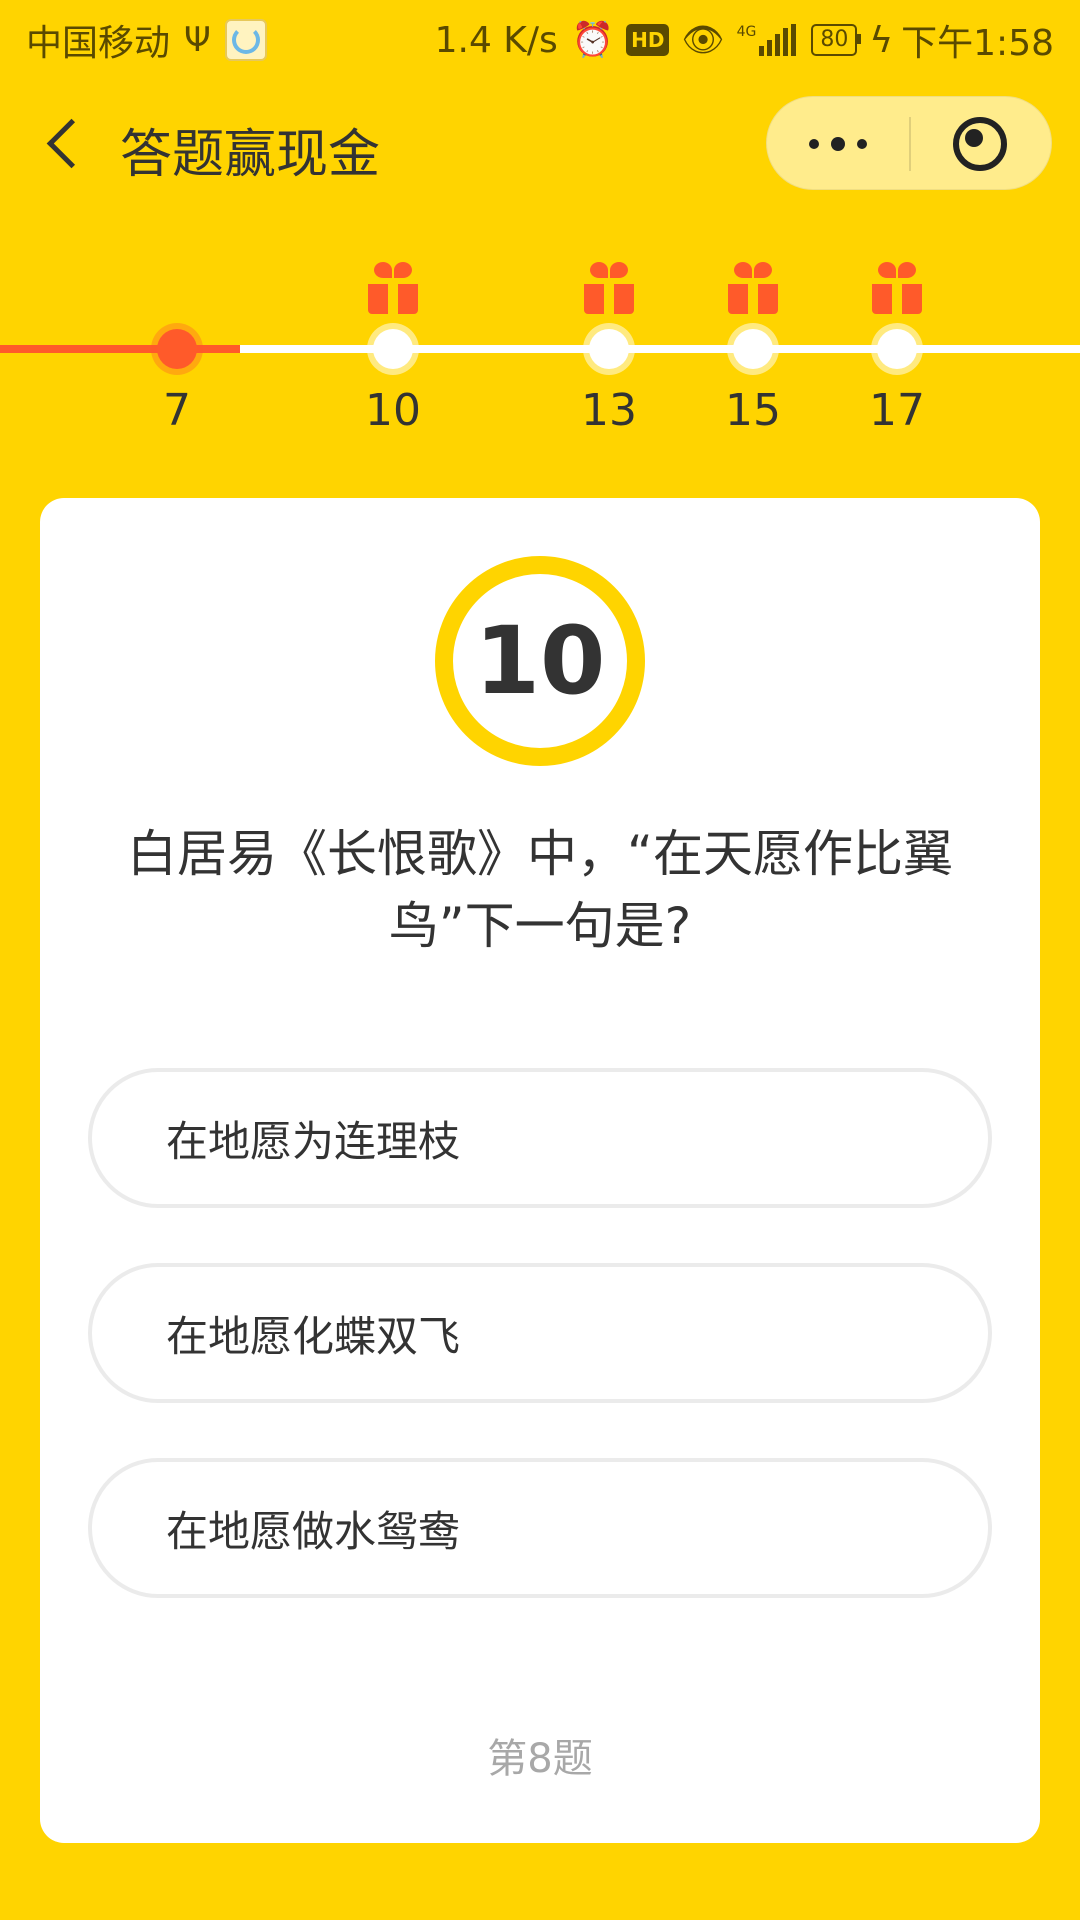 This screenshot has height=1920, width=1080. I want to click on milestone-13: 13, so click(609, 350).